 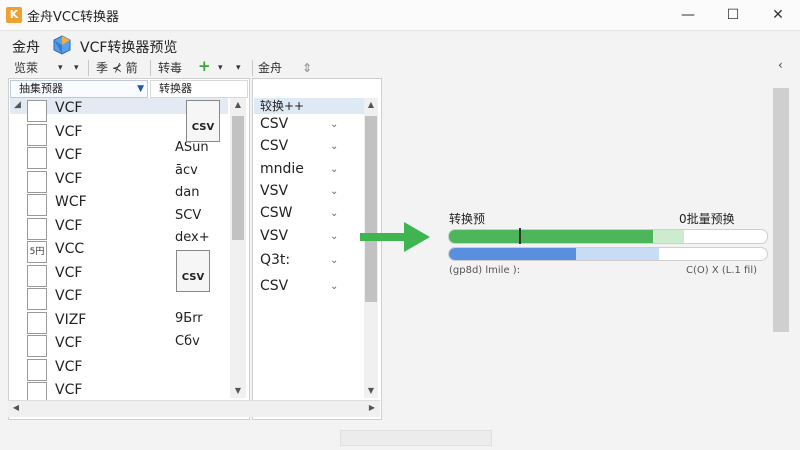 I want to click on scroll-right-icon: ▶, so click(x=372, y=407).